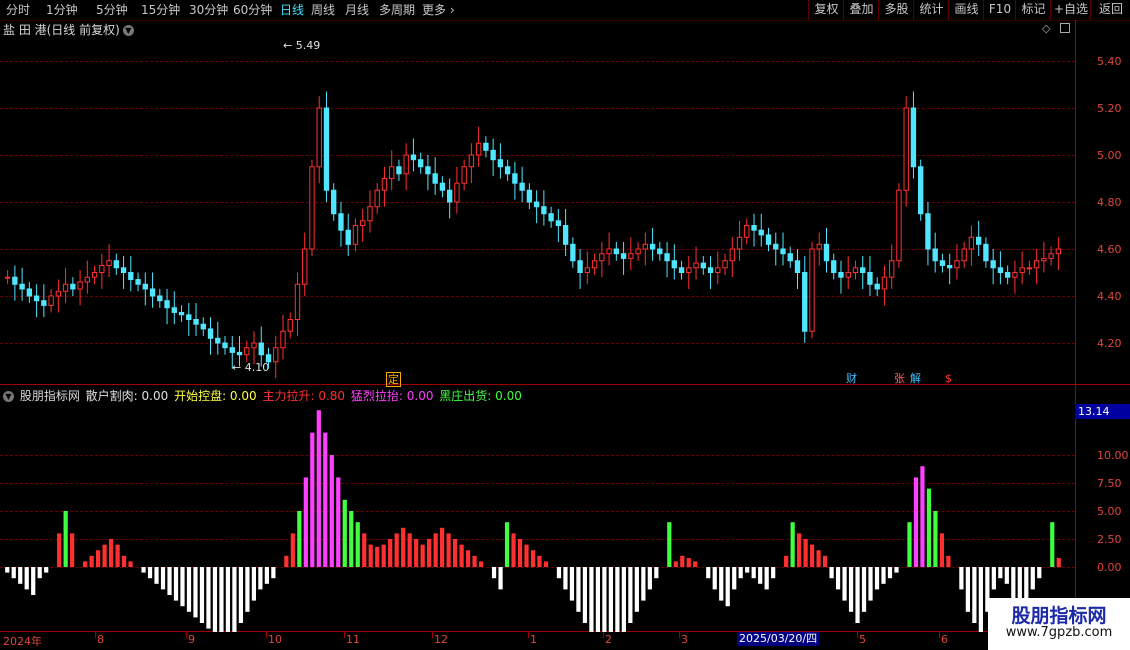 This screenshot has height=650, width=1130. I want to click on time-tick, so click(679, 635).